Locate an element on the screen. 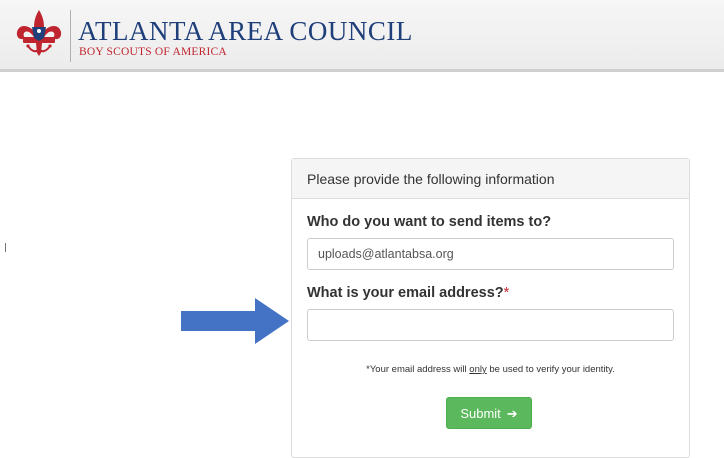 The width and height of the screenshot is (724, 458). recipient-label: Who do you want to send items to? is located at coordinates (429, 222).